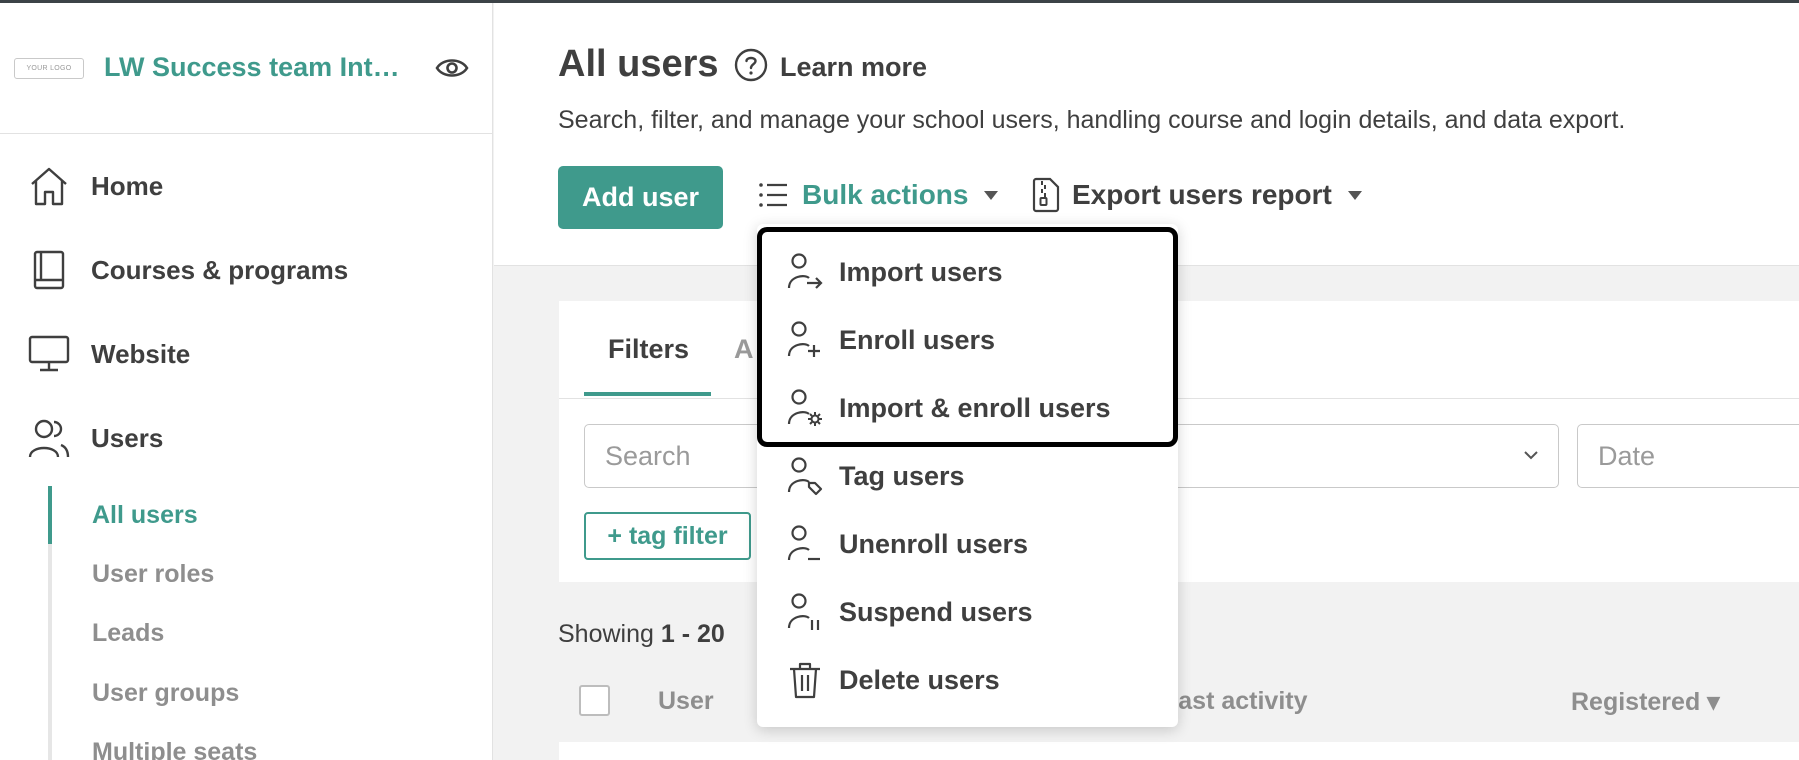  I want to click on menu-item-tag-users: Tag users, so click(967, 476).